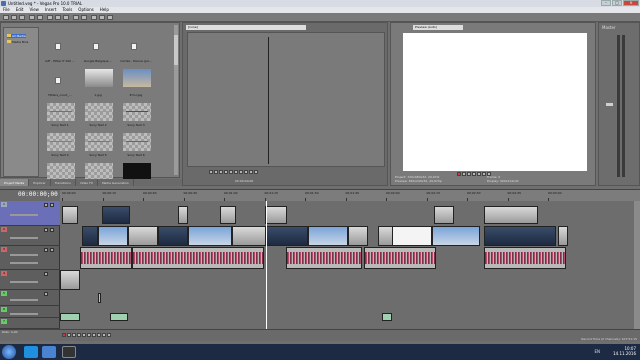  I want to click on minimize-button: -, so click(606, 3).